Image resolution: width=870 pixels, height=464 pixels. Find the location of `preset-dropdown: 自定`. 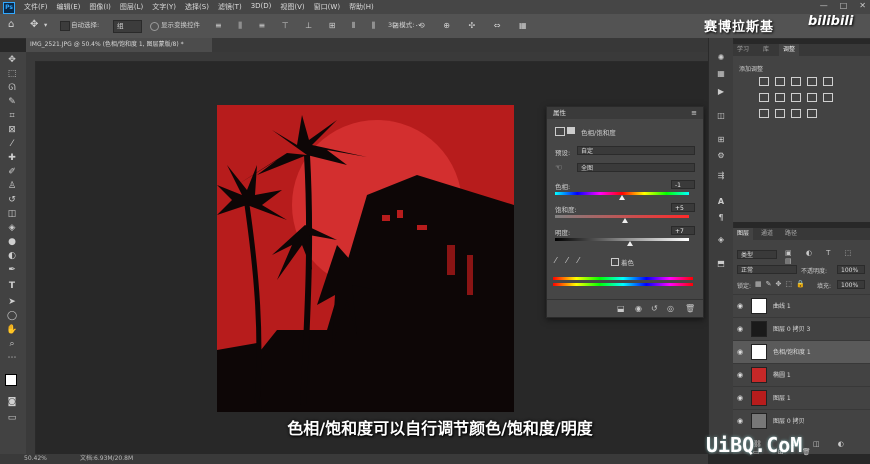

preset-dropdown: 自定 is located at coordinates (636, 150).